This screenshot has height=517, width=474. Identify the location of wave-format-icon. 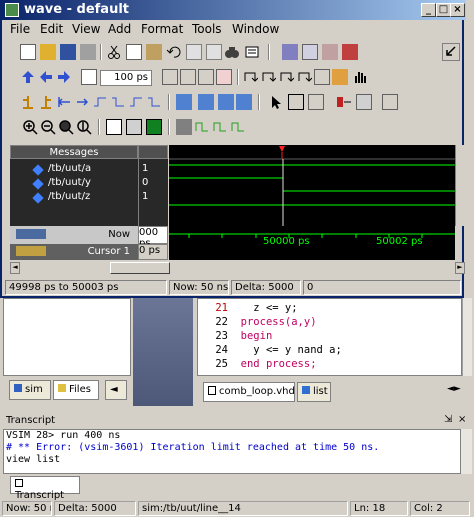
(114, 127).